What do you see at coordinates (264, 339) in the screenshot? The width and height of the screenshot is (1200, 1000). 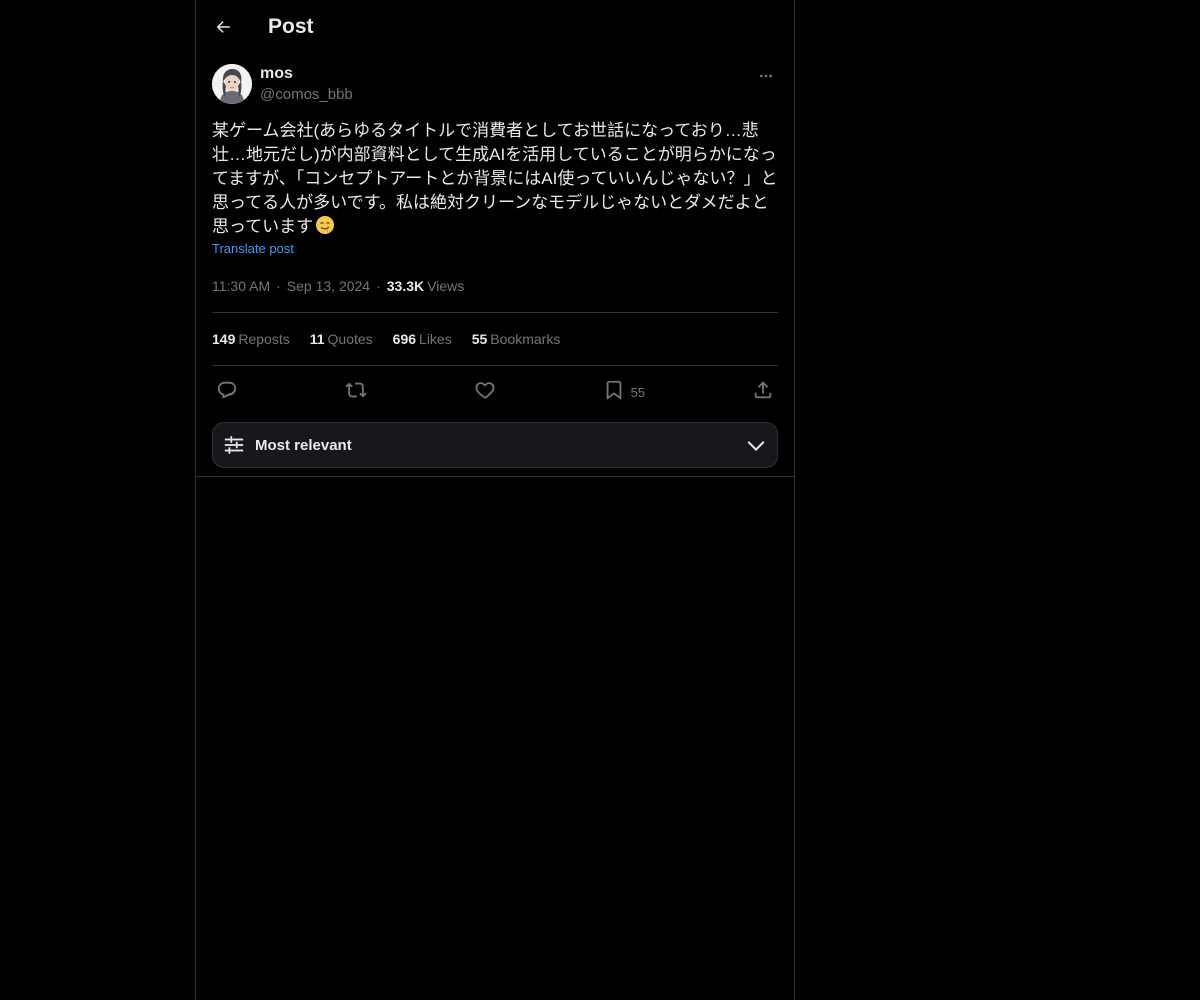 I see `reposts-label: Reposts` at bounding box center [264, 339].